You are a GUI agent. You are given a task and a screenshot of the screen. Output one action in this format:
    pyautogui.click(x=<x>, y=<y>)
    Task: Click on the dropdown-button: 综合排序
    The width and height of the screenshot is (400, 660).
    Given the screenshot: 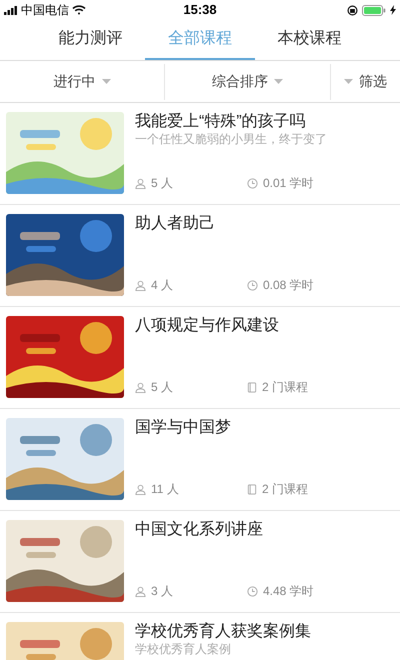 What is the action you would take?
    pyautogui.click(x=247, y=81)
    